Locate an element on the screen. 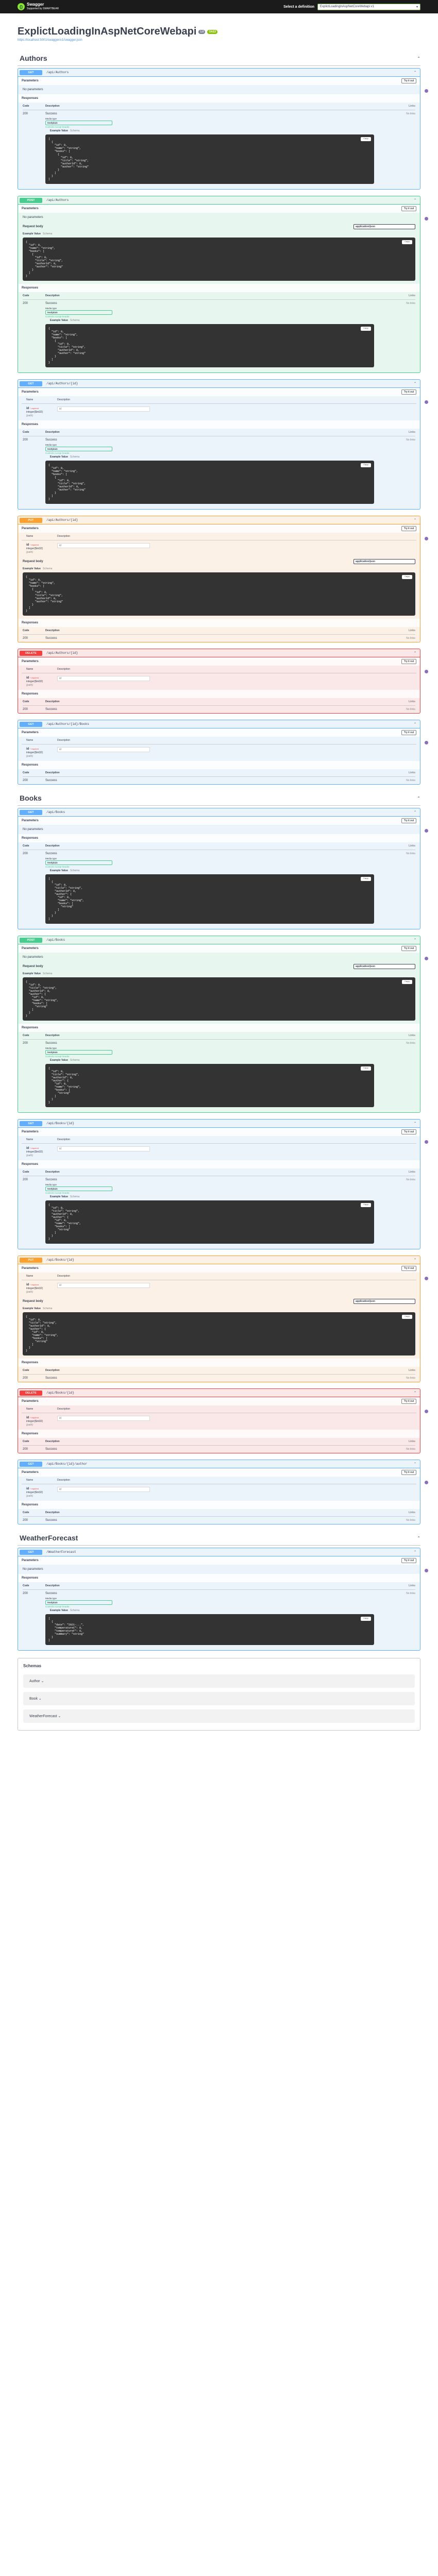  operation-summary: PUT/api/Books/{id} ⌃ is located at coordinates (219, 1260).